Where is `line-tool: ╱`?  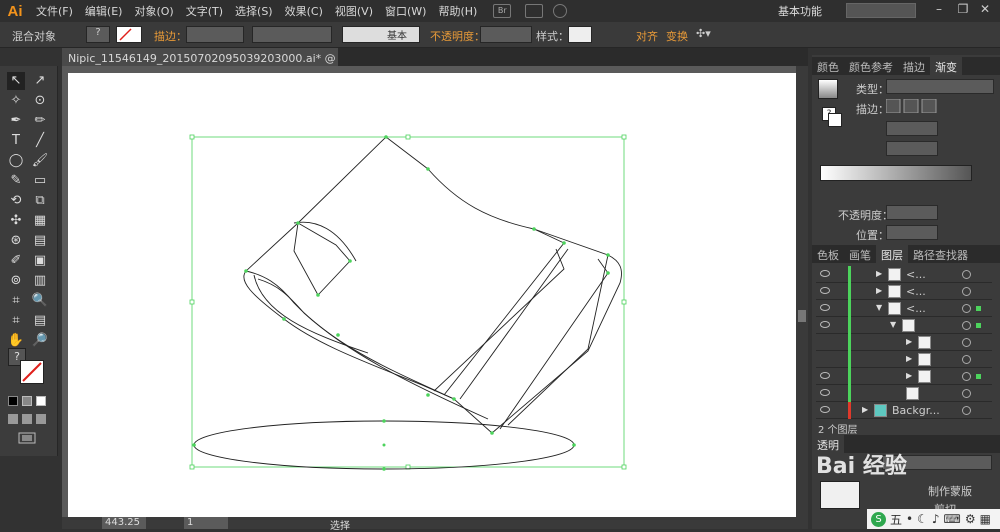
line-tool: ╱ is located at coordinates (40, 141).